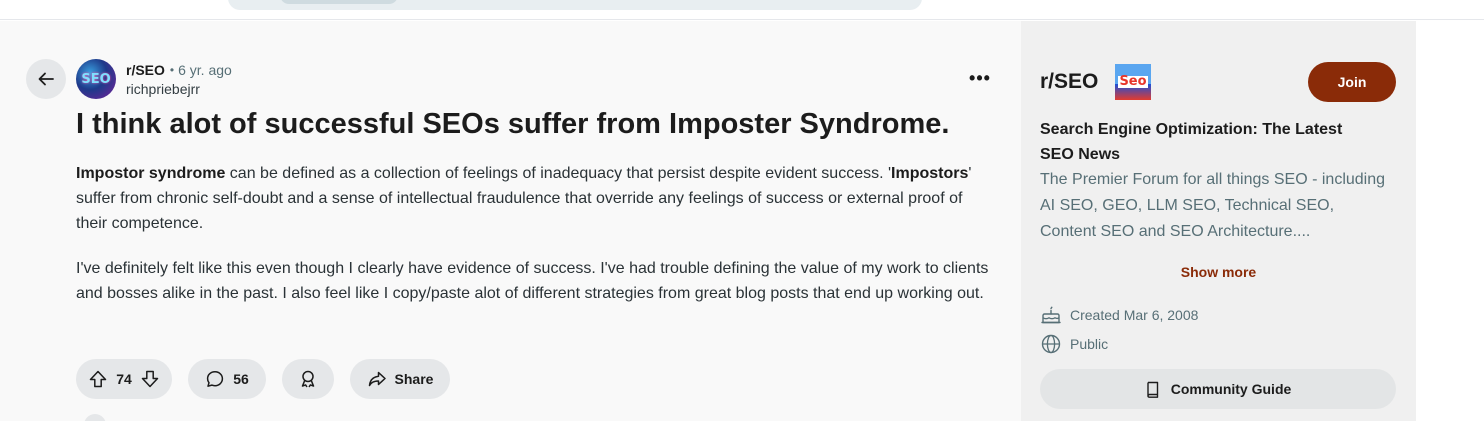 This screenshot has height=421, width=1484. I want to click on post-meta: r/SEO • 6 yr. ago, so click(179, 70).